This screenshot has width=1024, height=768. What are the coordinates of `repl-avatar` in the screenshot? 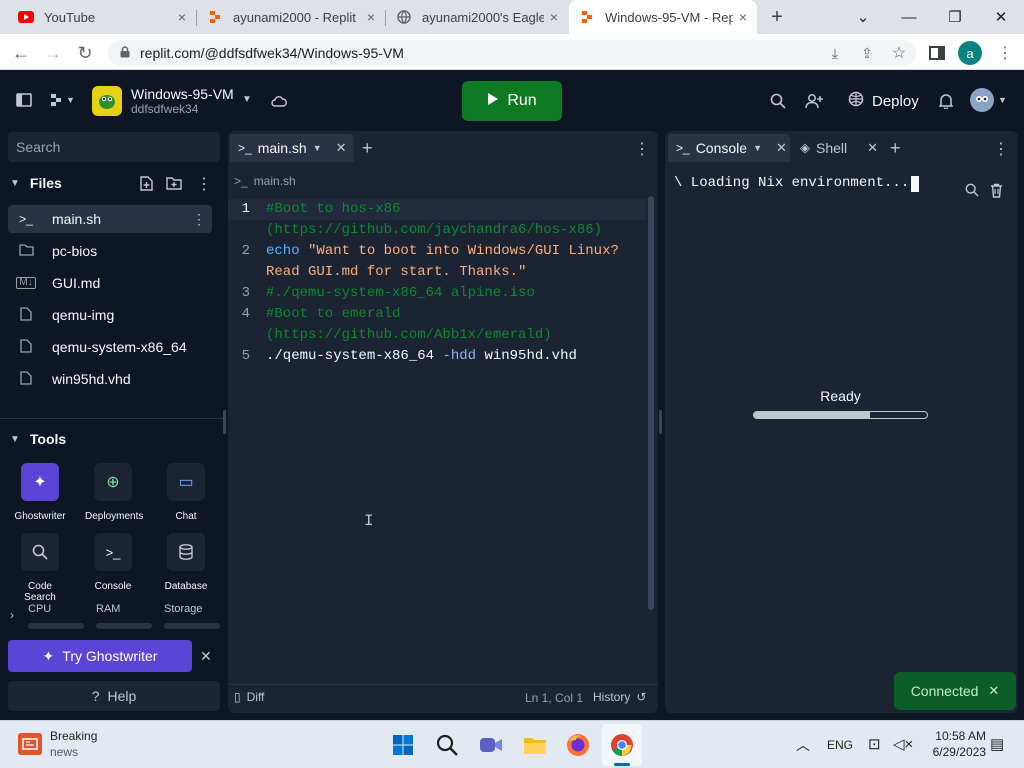 It's located at (107, 101).